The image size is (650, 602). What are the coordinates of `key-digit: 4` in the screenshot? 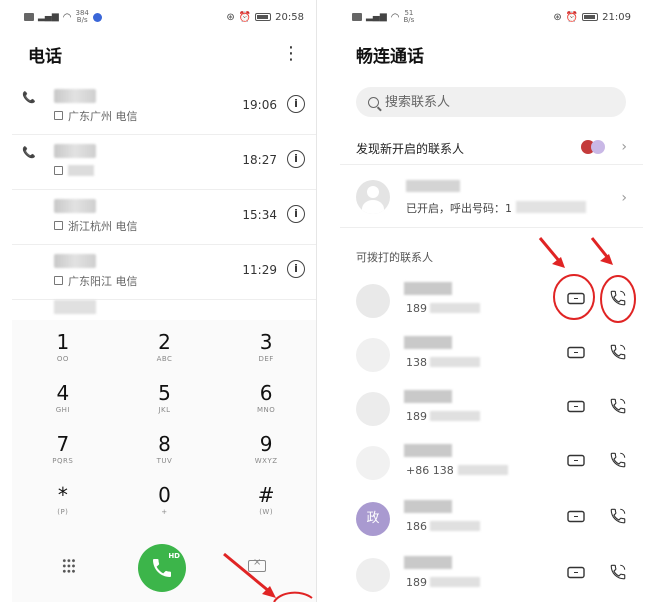 It's located at (63, 393).